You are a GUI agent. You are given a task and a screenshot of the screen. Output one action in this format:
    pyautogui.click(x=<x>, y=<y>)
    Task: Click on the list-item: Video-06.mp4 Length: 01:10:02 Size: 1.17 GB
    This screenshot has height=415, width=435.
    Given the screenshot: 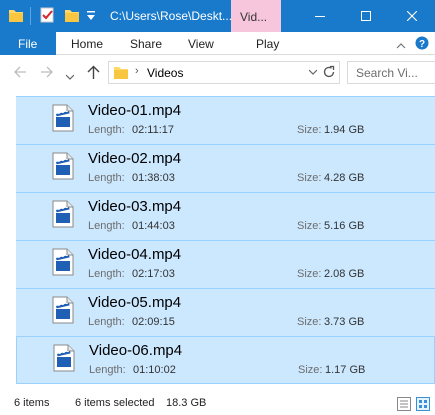 What is the action you would take?
    pyautogui.click(x=225, y=360)
    